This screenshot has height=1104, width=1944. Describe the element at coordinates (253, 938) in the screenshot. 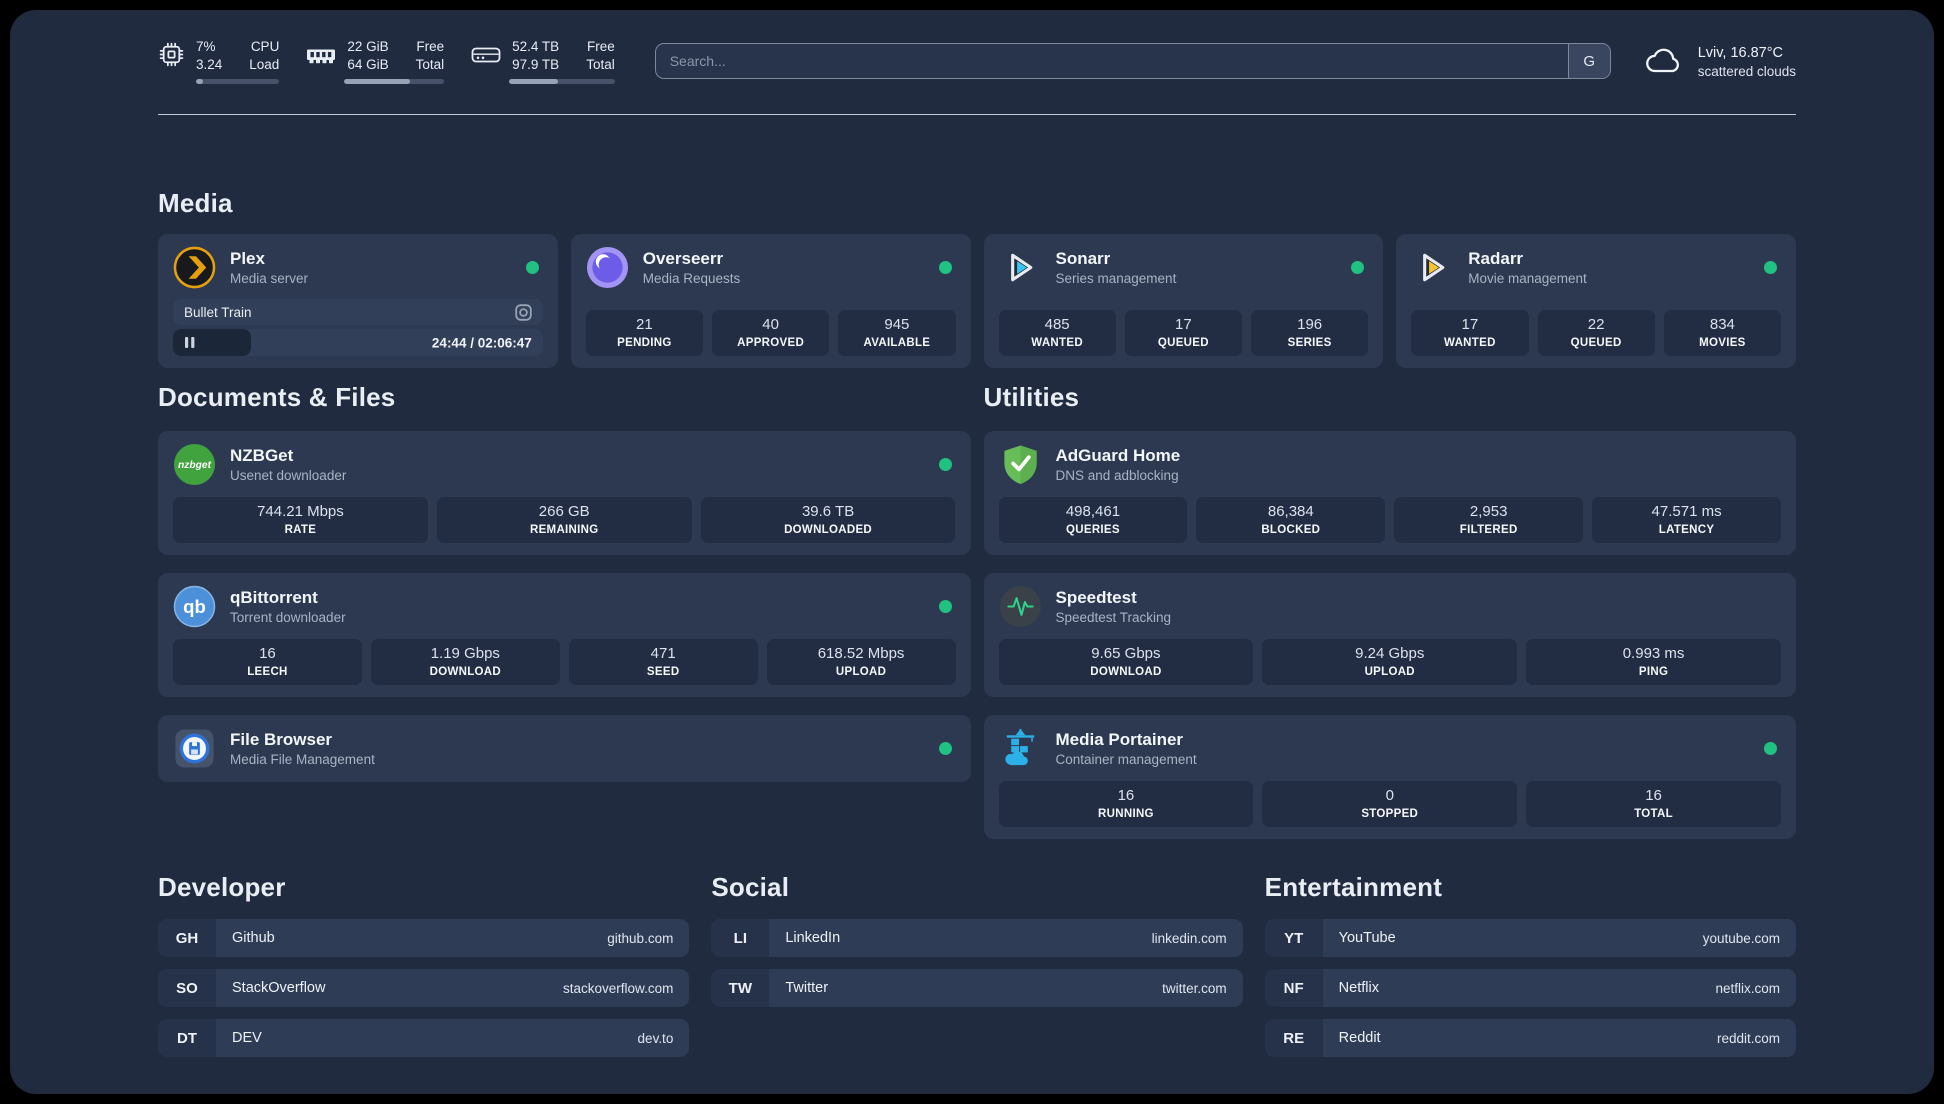

I see `link-name: Github` at that location.